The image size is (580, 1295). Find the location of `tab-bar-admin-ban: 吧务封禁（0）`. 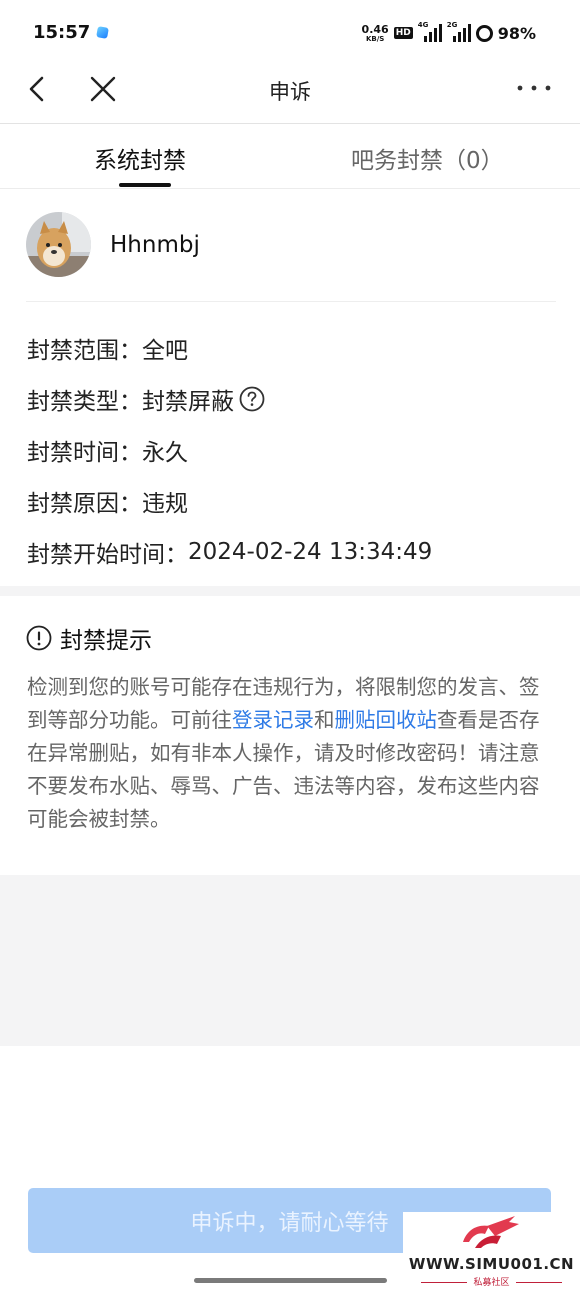

tab-bar-admin-ban: 吧务封禁（0） is located at coordinates (427, 158).